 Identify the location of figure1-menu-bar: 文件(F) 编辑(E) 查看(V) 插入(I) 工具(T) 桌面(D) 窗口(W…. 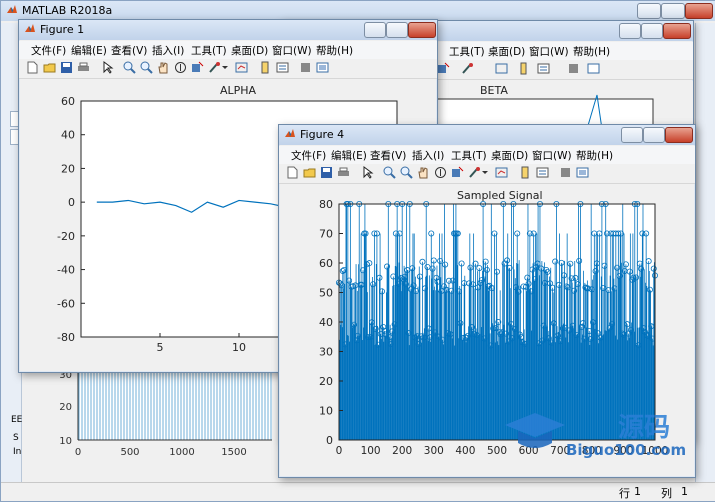
(228, 50).